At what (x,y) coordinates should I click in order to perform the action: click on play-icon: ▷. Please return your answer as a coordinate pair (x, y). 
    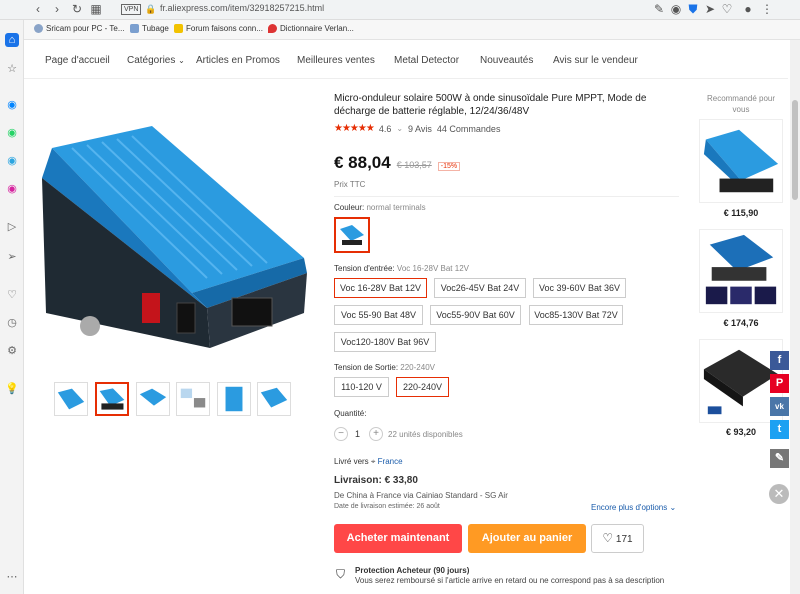
    Looking at the image, I should click on (12, 227).